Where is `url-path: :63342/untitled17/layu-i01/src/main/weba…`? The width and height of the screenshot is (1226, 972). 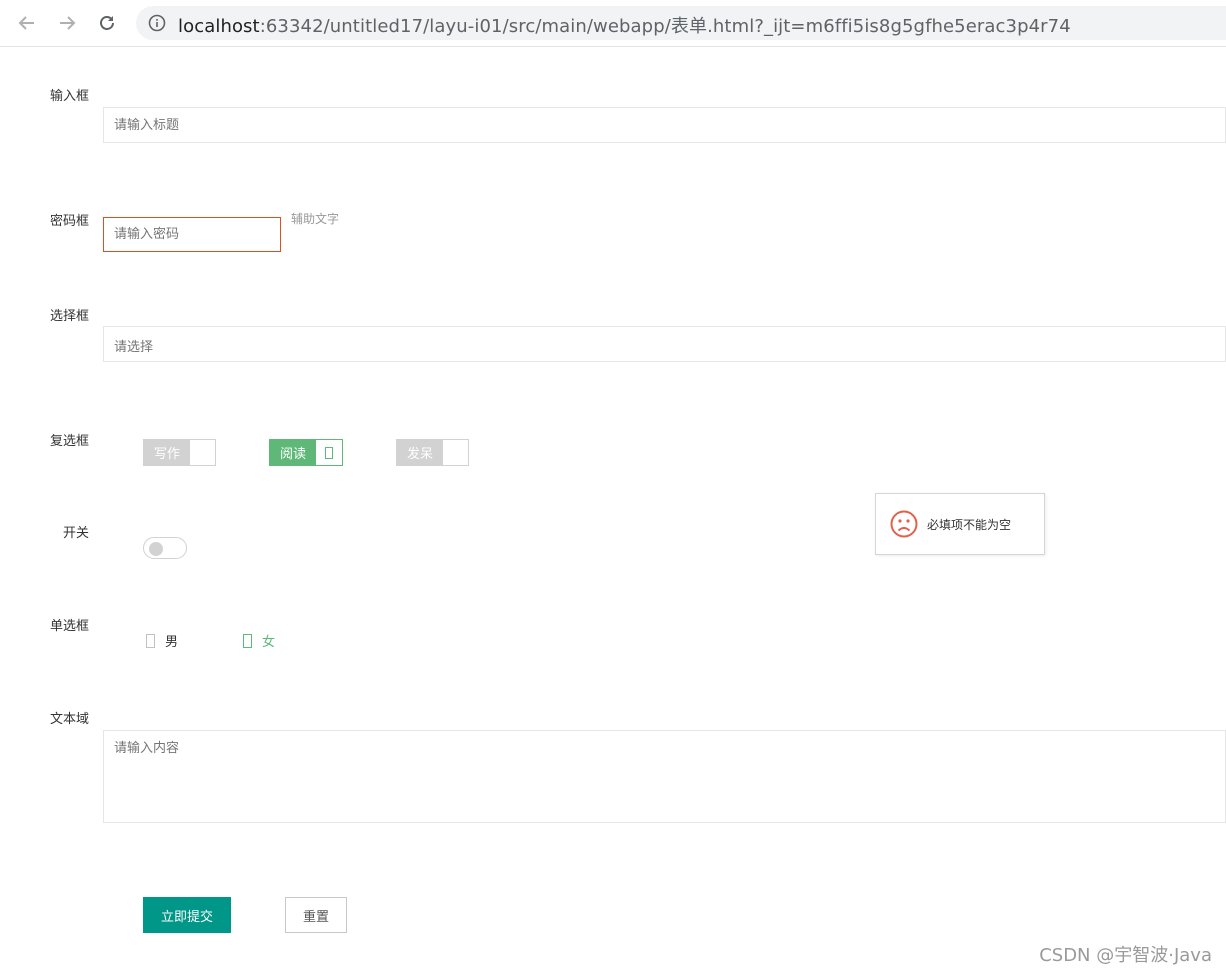
url-path: :63342/untitled17/layu-i01/src/main/weba… is located at coordinates (665, 26).